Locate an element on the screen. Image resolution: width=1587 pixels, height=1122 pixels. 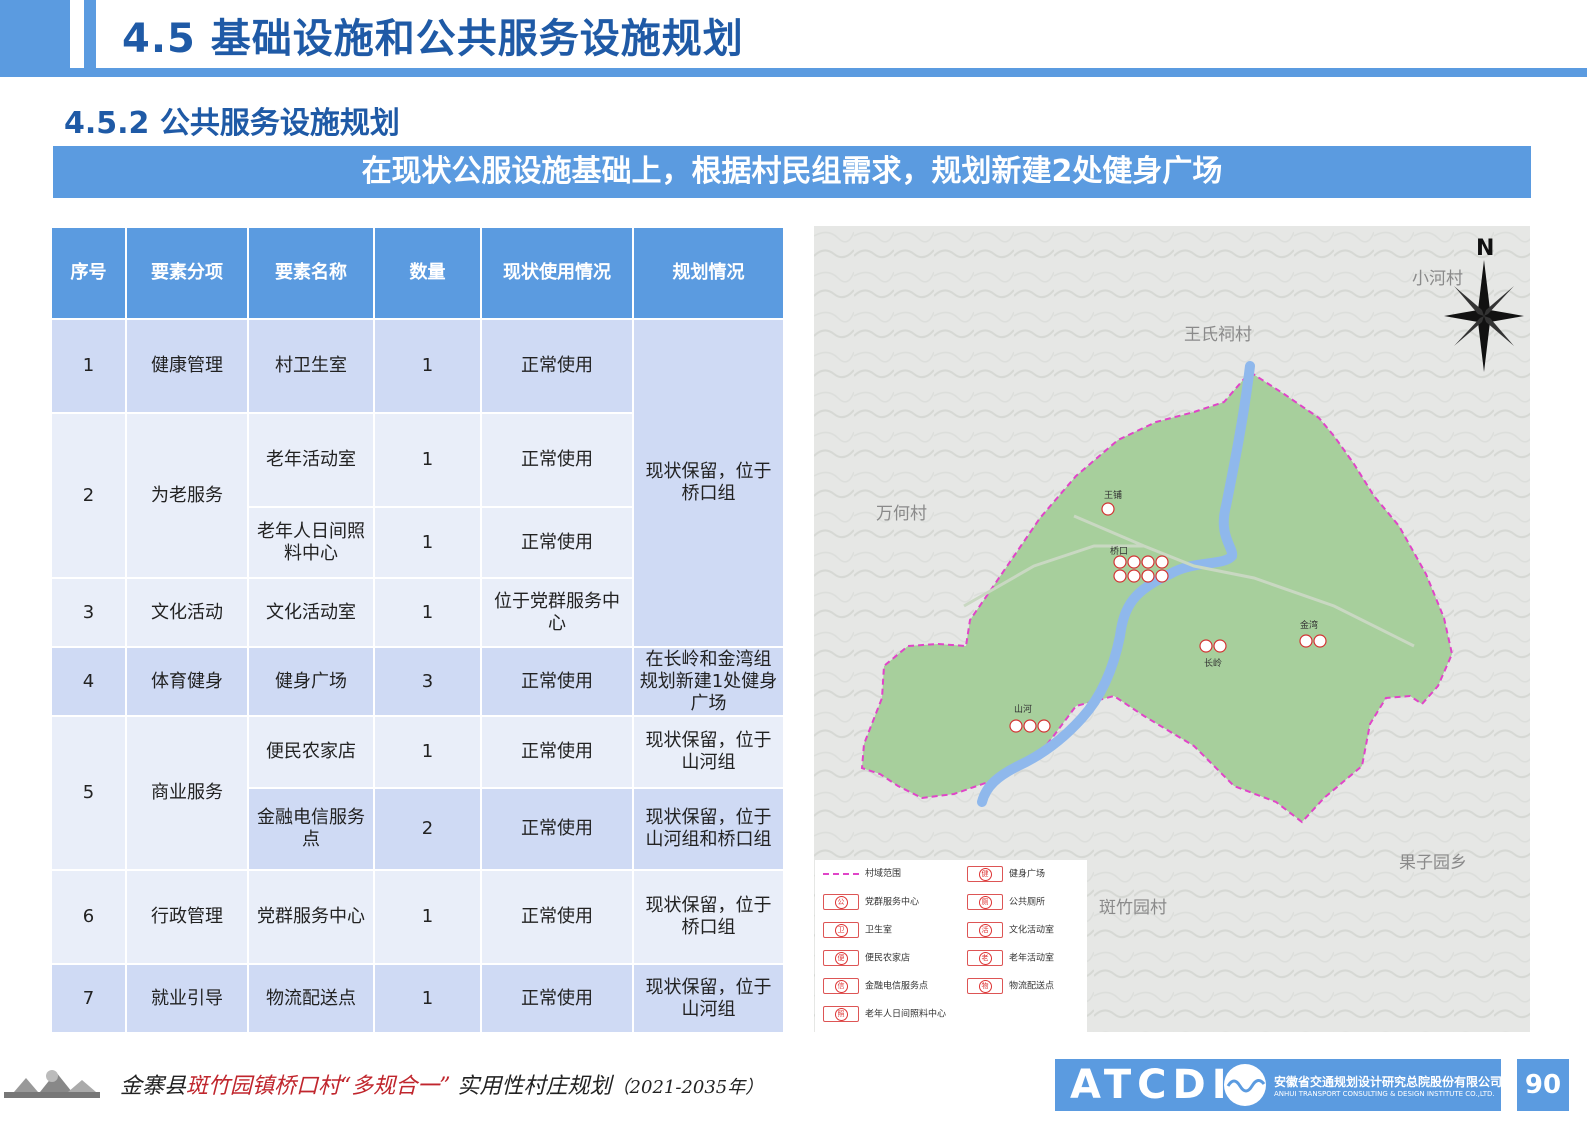
col-header: 要素名称 is located at coordinates (311, 273).